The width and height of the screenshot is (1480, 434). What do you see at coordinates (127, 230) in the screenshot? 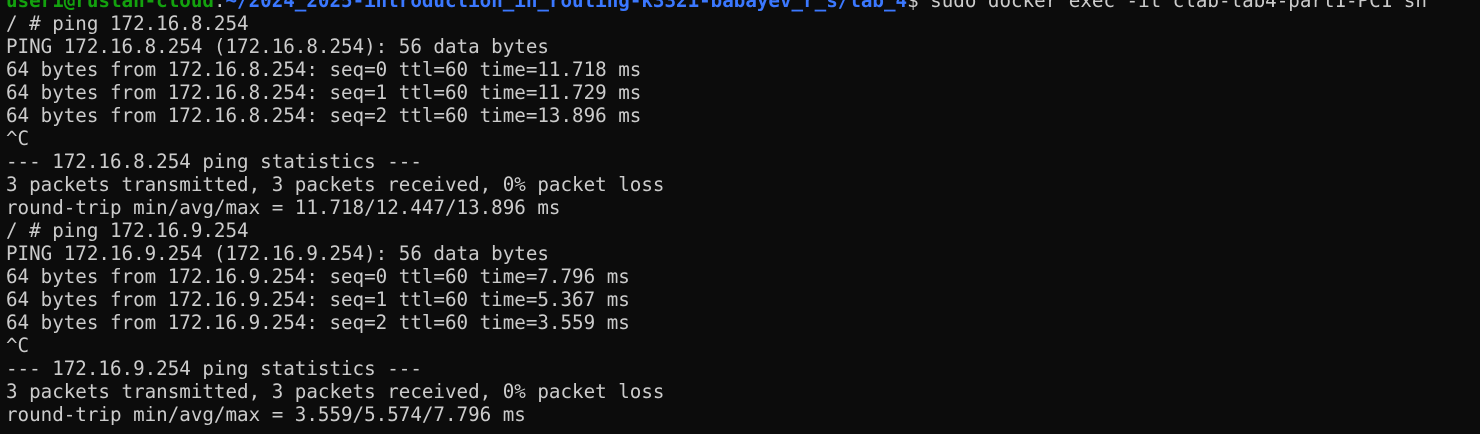
I see `output-line: / # ping 172.16.9.254` at bounding box center [127, 230].